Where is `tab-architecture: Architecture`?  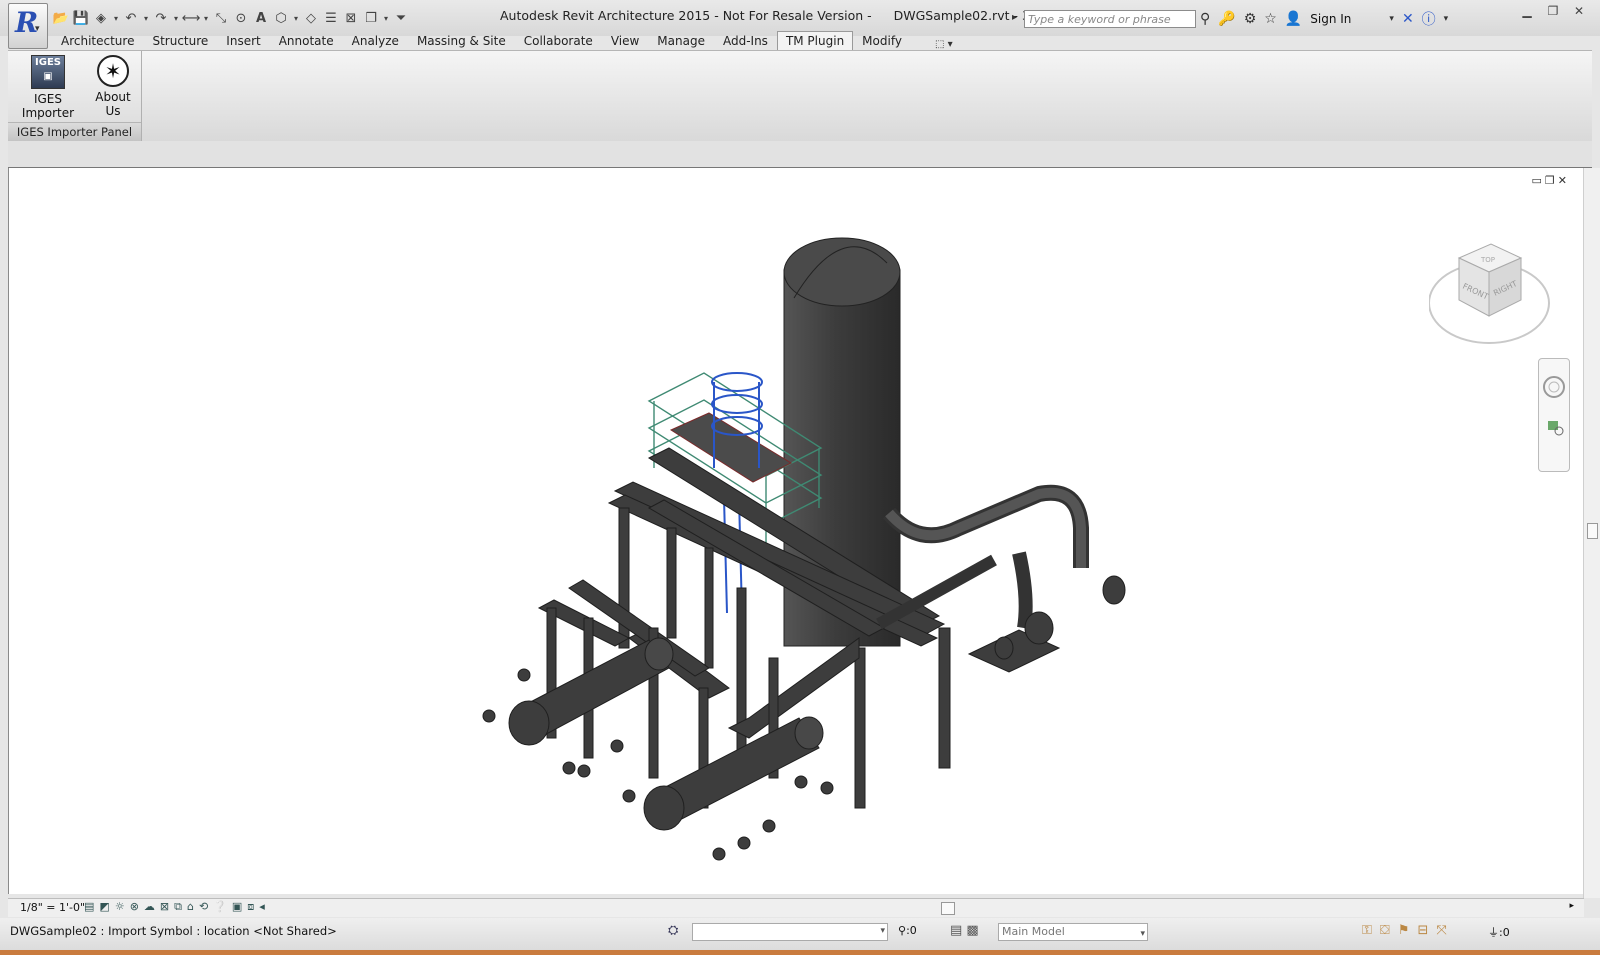
tab-architecture: Architecture is located at coordinates (97, 41).